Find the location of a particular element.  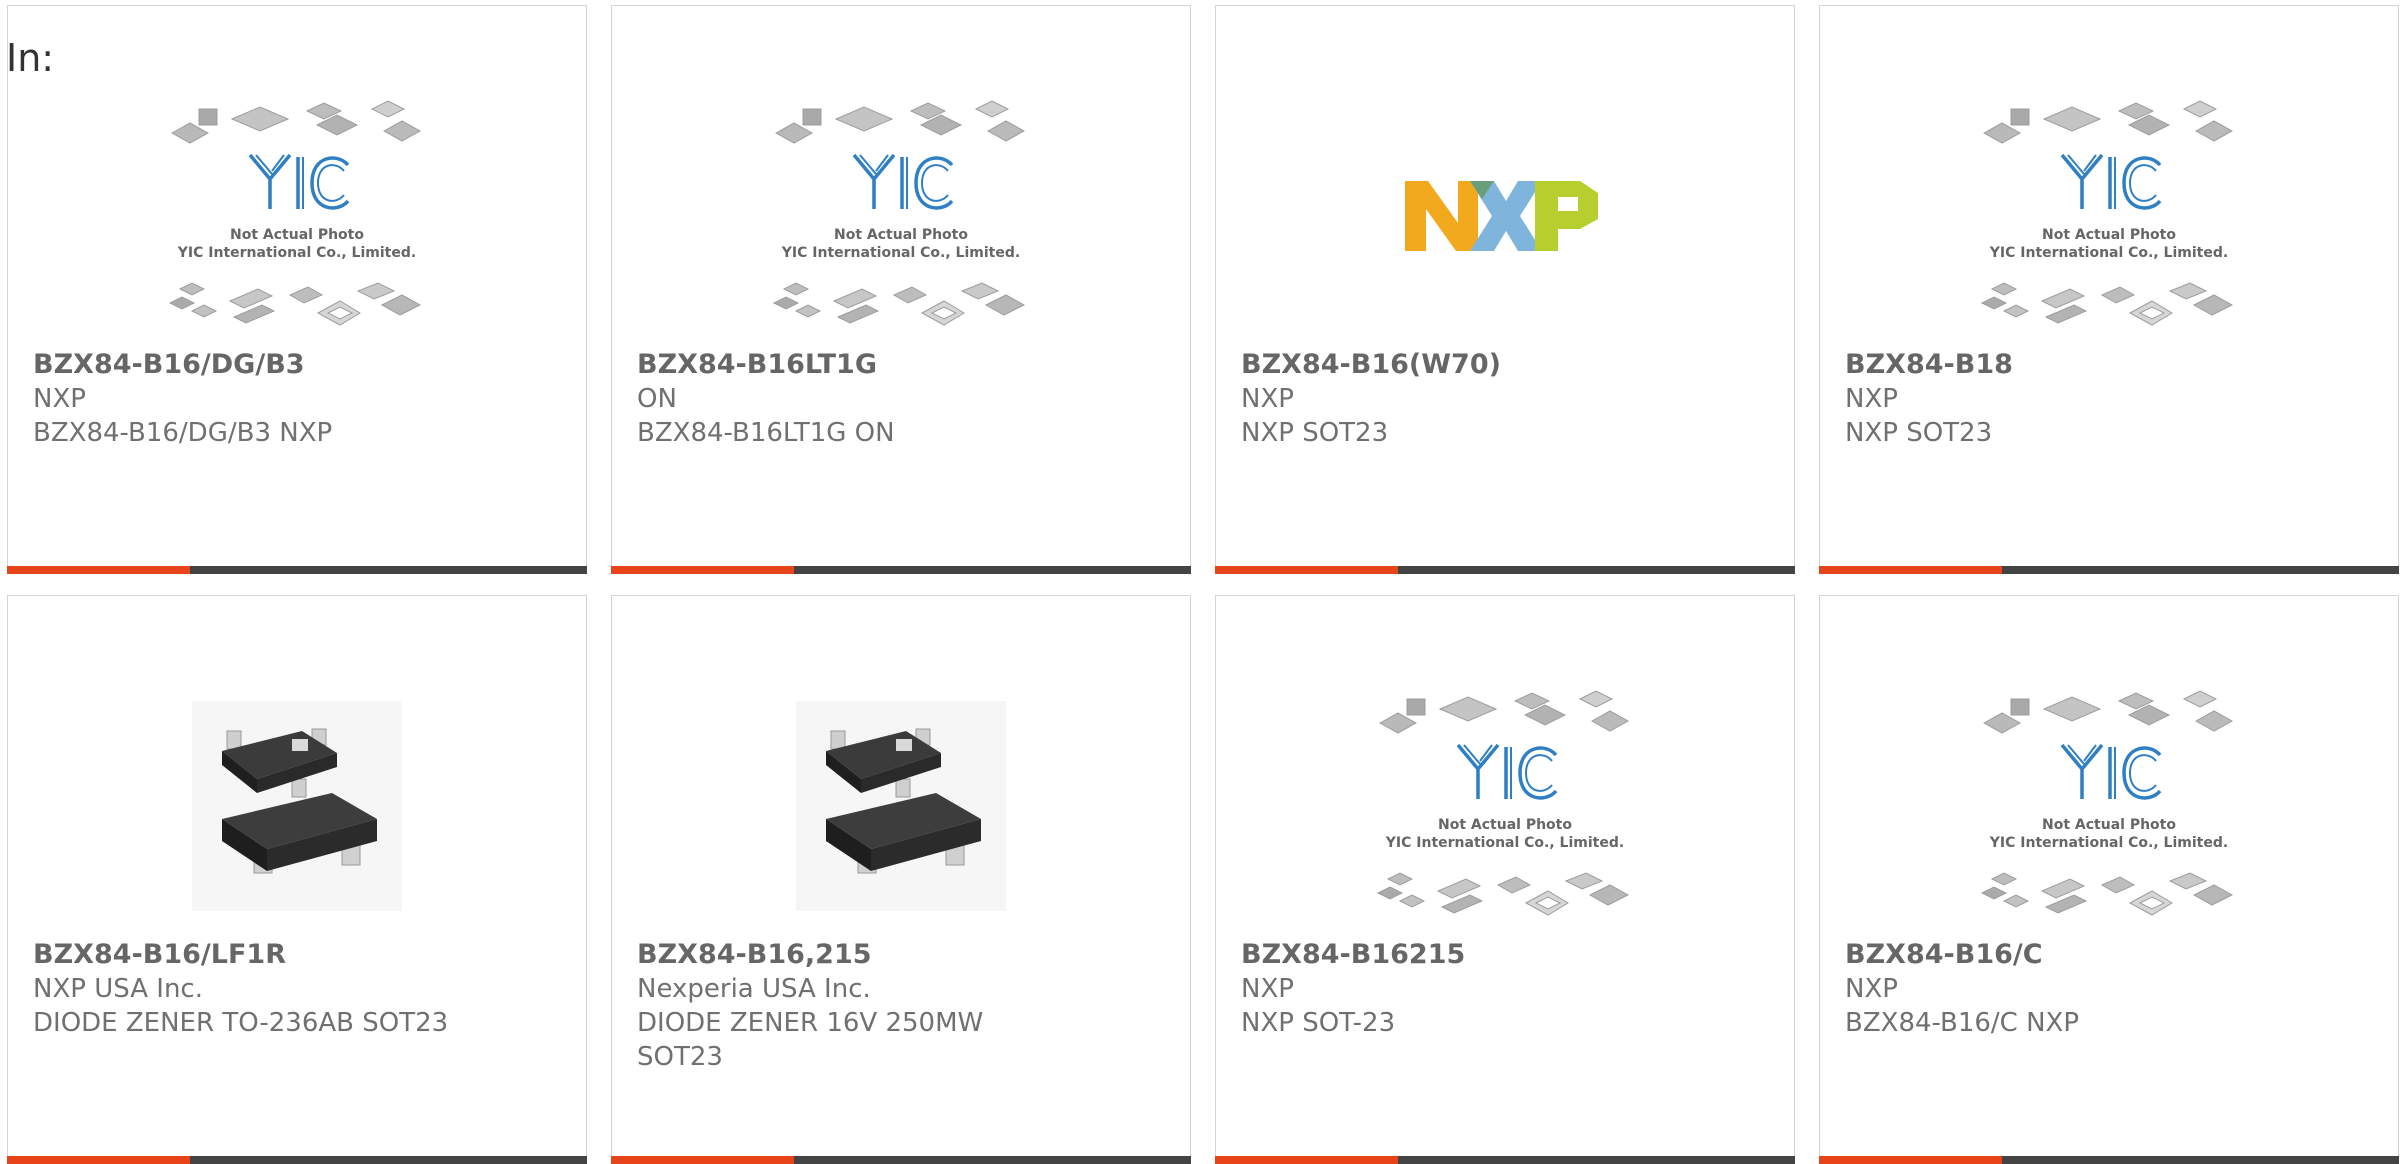

product-info: BZX84-B16LT1G ON BZX84-B16LT1G ON is located at coordinates (893, 399).